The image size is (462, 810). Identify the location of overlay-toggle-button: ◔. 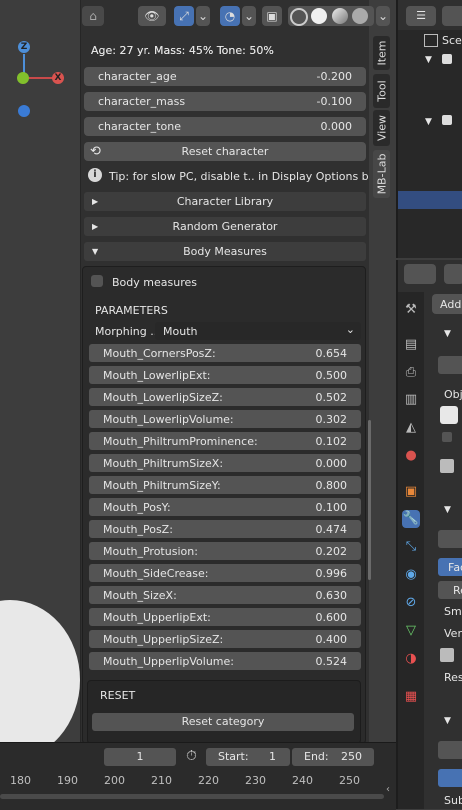
(230, 16).